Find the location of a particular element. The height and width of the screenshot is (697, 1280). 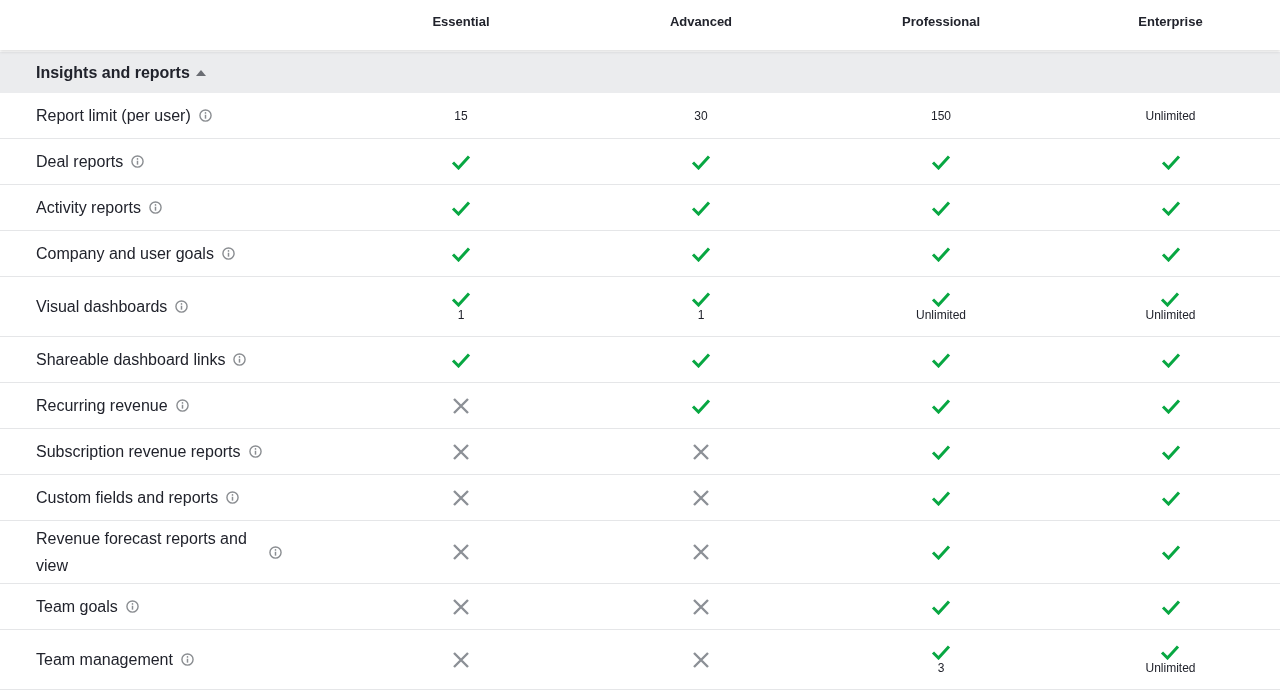

feature-label: Subscription revenue reports is located at coordinates (138, 452).